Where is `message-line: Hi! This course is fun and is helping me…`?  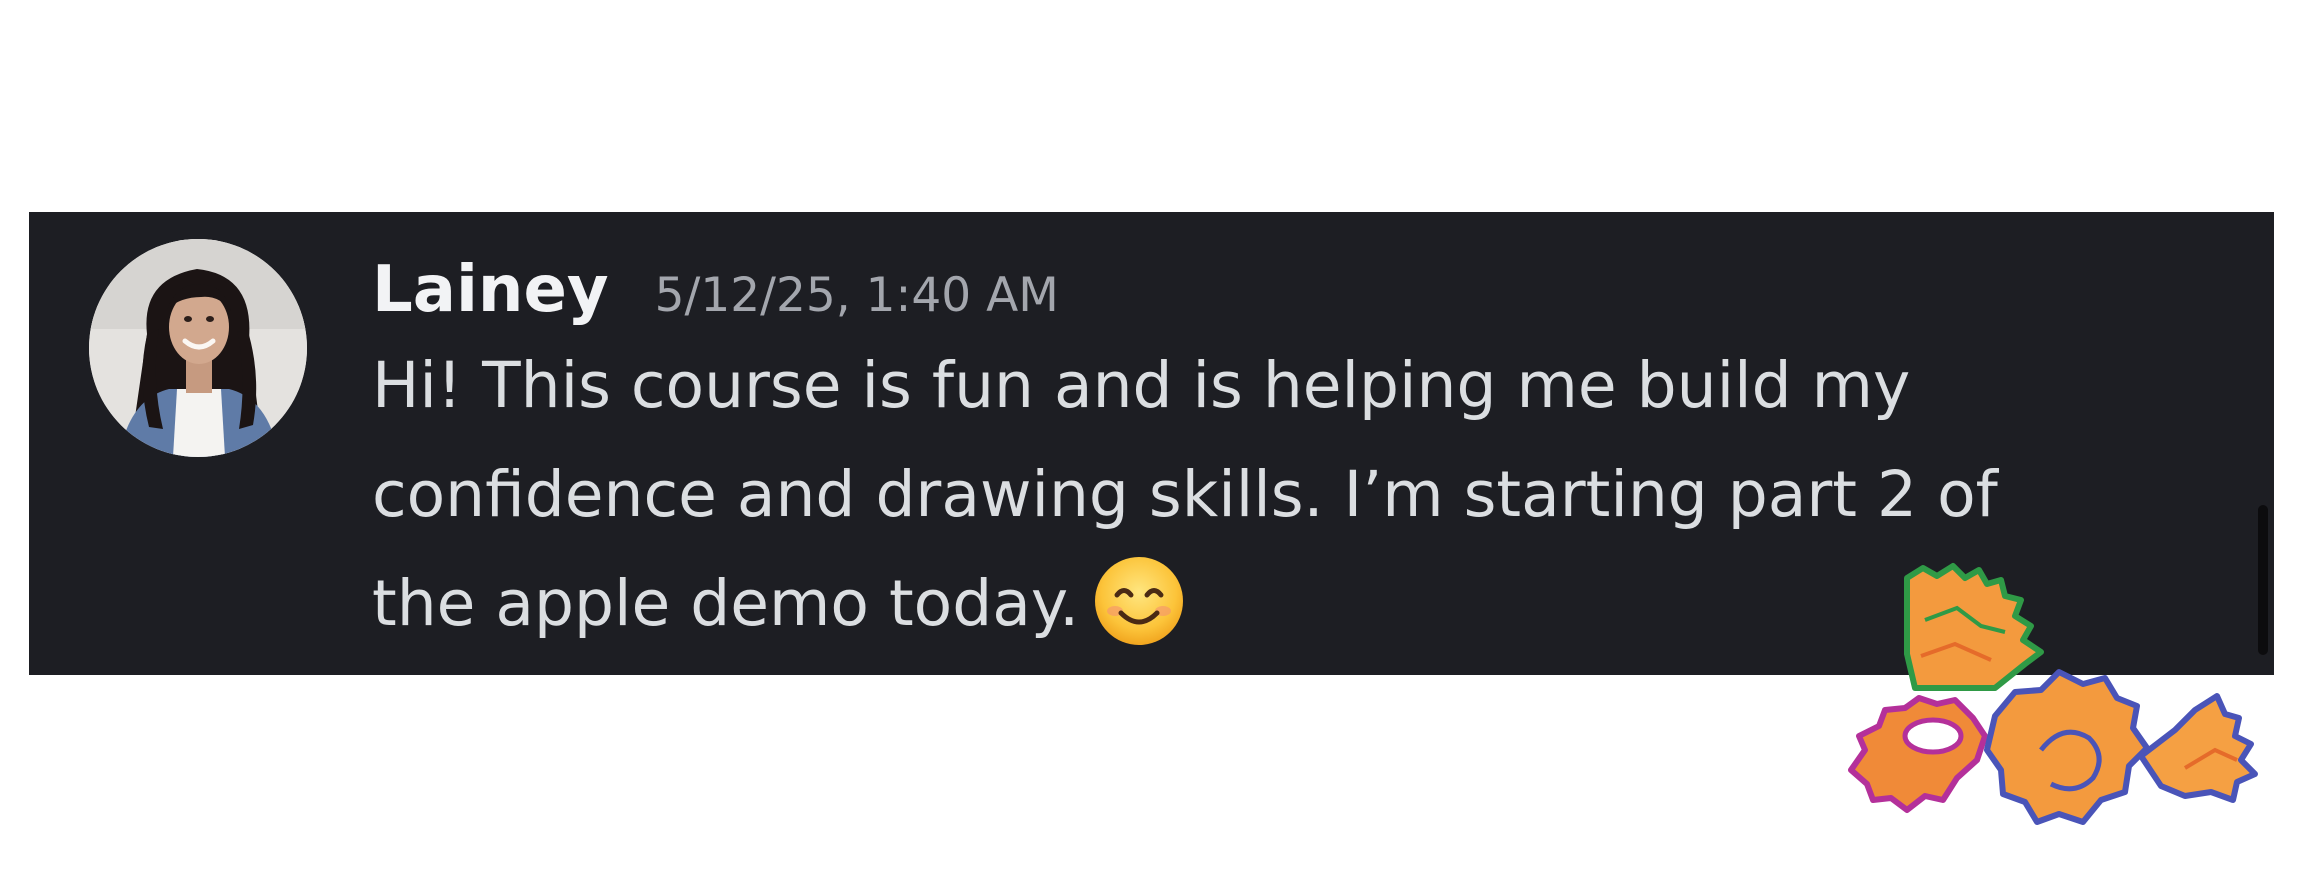
message-line: Hi! This course is fun and is helping me… is located at coordinates (1141, 385).